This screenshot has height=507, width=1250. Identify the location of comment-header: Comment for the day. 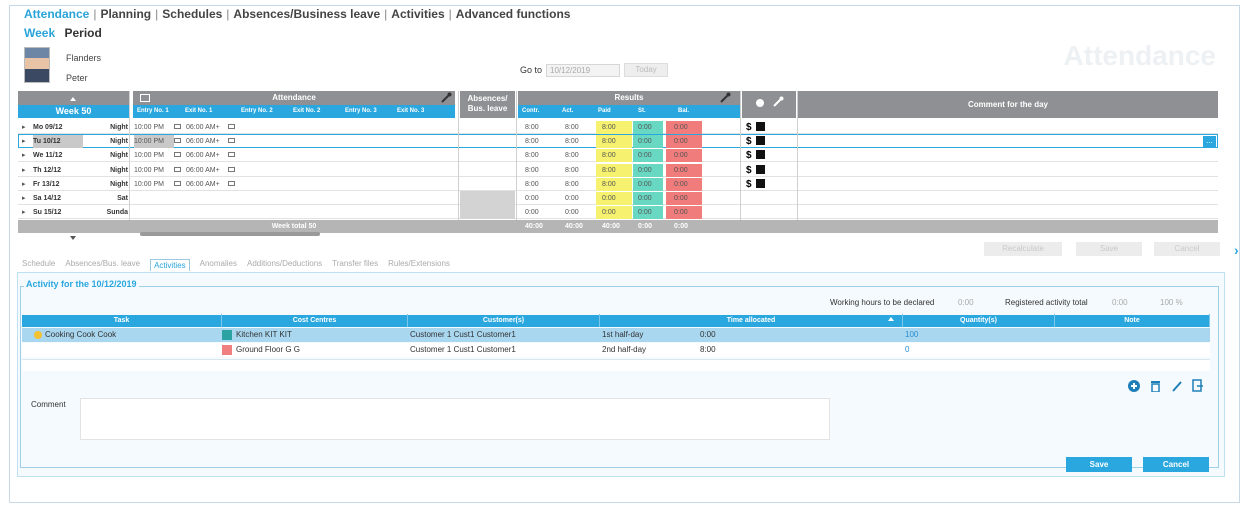
(1008, 104).